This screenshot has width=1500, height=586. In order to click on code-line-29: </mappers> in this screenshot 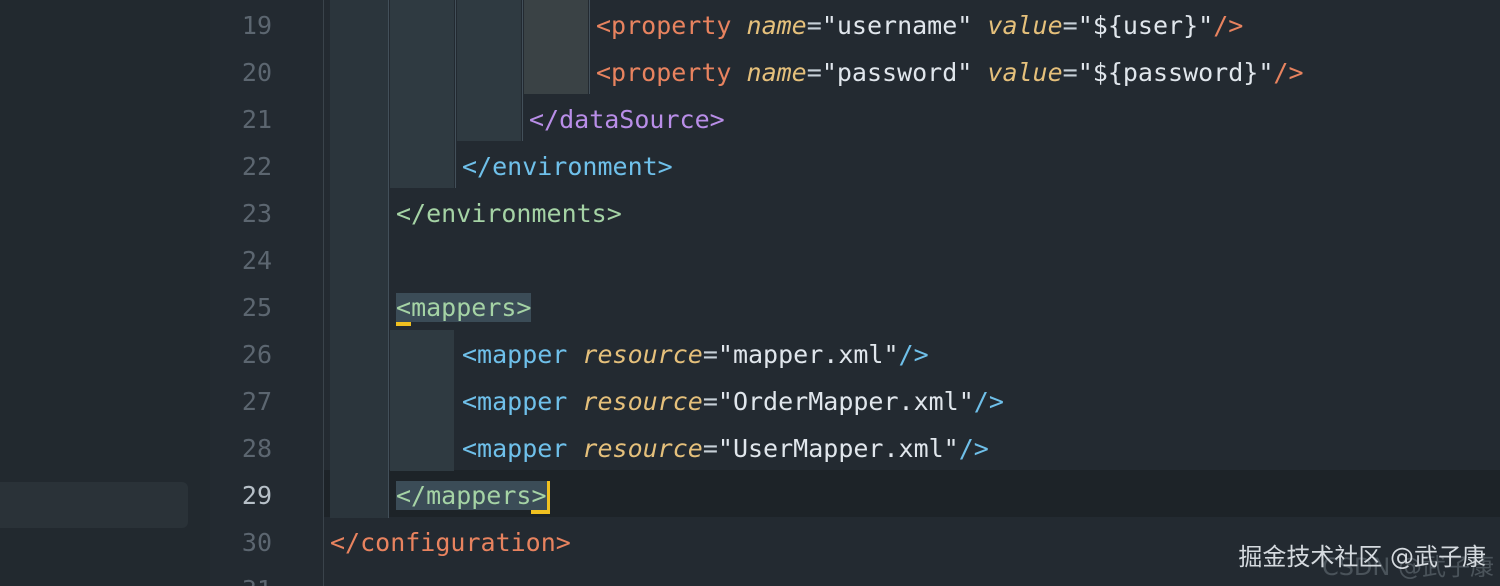, I will do `click(473, 495)`.